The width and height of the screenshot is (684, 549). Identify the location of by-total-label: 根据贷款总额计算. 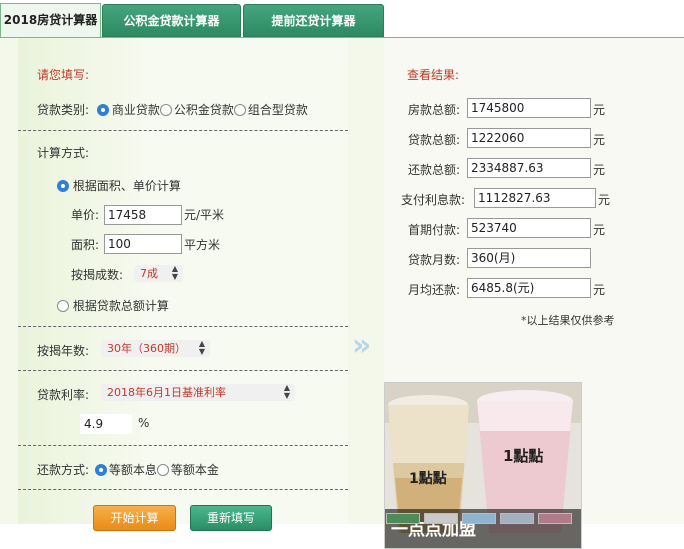
(120, 306).